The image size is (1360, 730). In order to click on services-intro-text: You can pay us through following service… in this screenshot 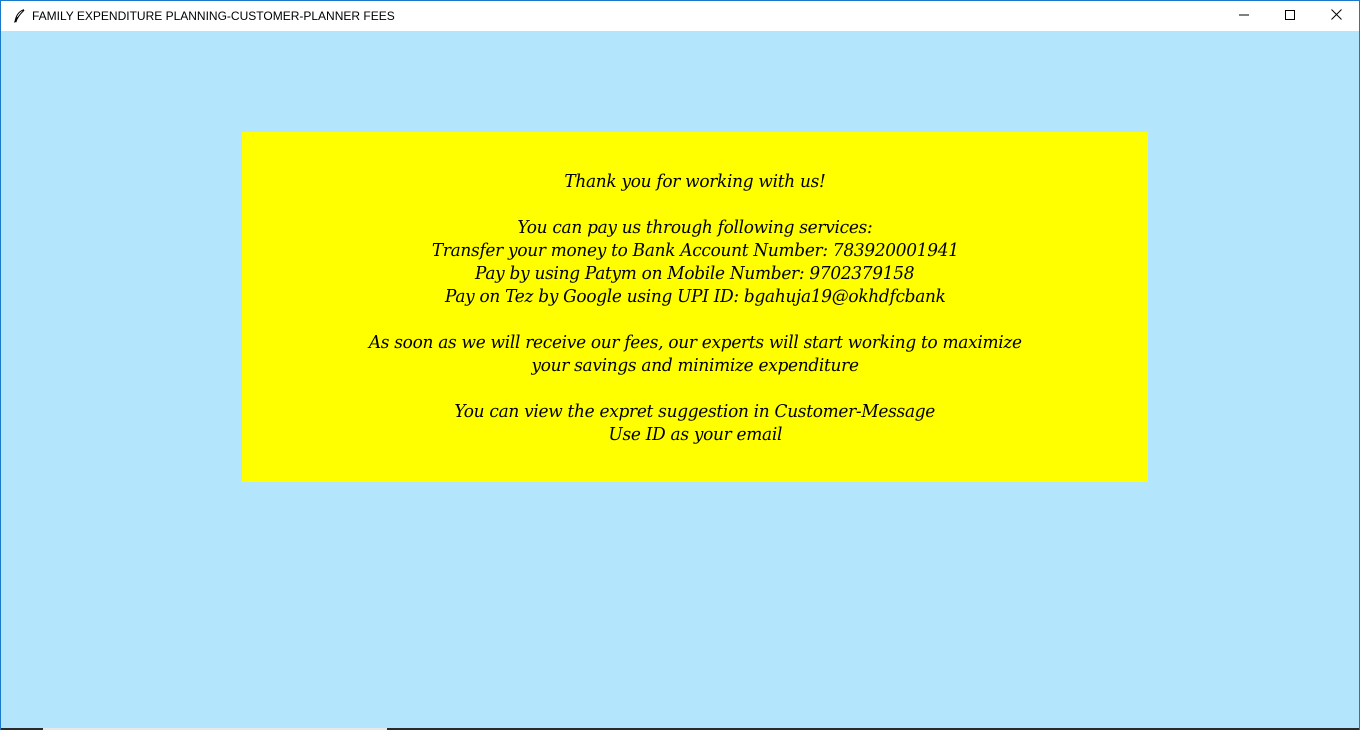, I will do `click(695, 227)`.